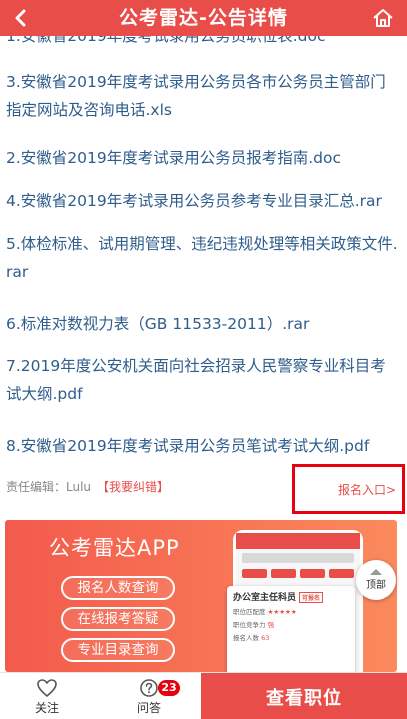 This screenshot has width=407, height=719. What do you see at coordinates (202, 96) in the screenshot?
I see `attachment-link: 3.安徽省2019年度考试录用公务员各市公务员主管部门指定网站及咨询电话.xls` at bounding box center [202, 96].